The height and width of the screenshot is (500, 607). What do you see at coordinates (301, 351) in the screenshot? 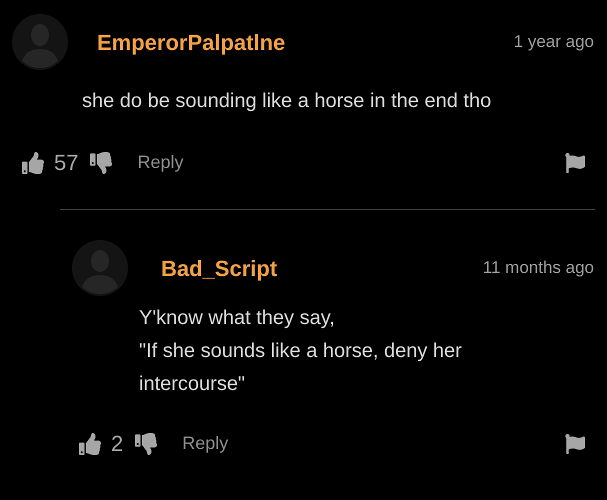
I see `comment-text: Y'know what they say, "If she sounds like a horse, deny her intercourse"` at bounding box center [301, 351].